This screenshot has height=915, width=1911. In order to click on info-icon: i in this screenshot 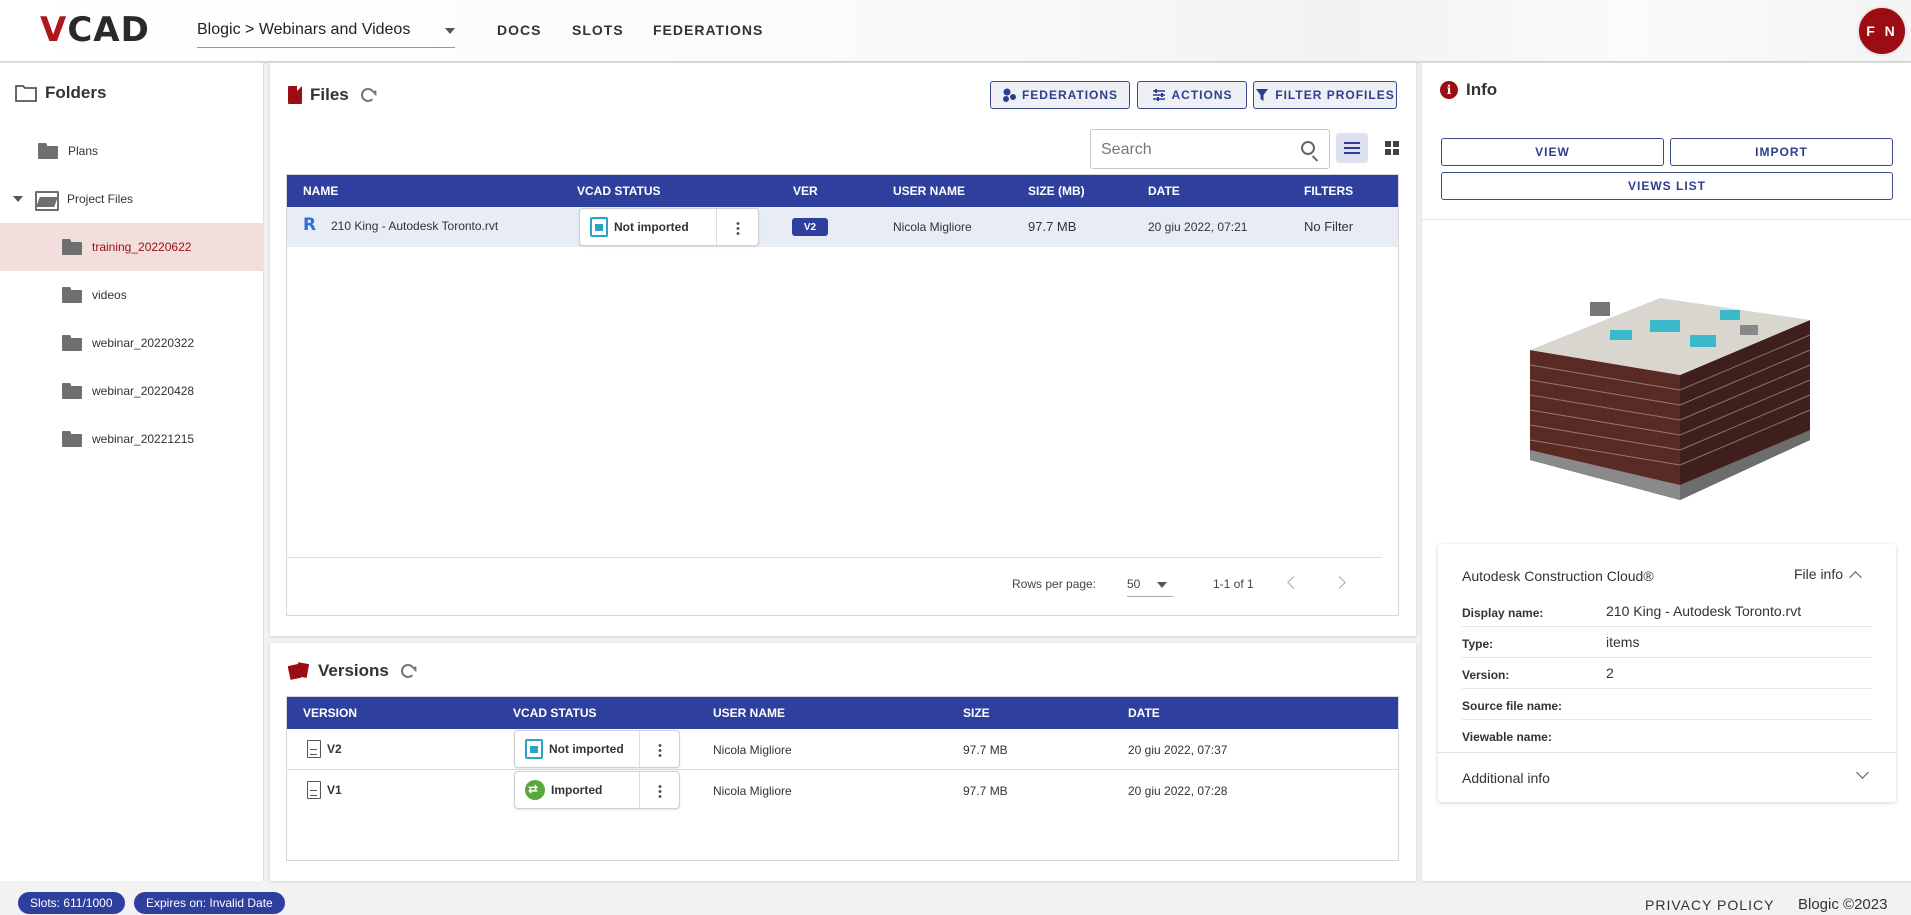, I will do `click(1449, 90)`.